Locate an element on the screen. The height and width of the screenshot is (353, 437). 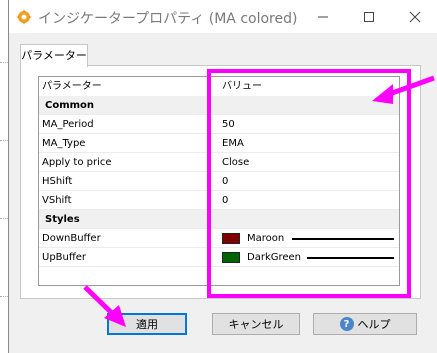
tab-parameters: パラメーター is located at coordinates (54, 55).